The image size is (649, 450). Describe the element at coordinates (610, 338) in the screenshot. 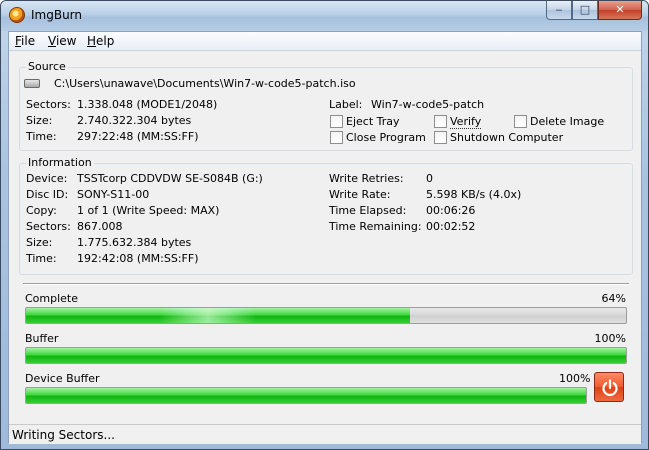

I see `buffer-percent: 100%` at that location.